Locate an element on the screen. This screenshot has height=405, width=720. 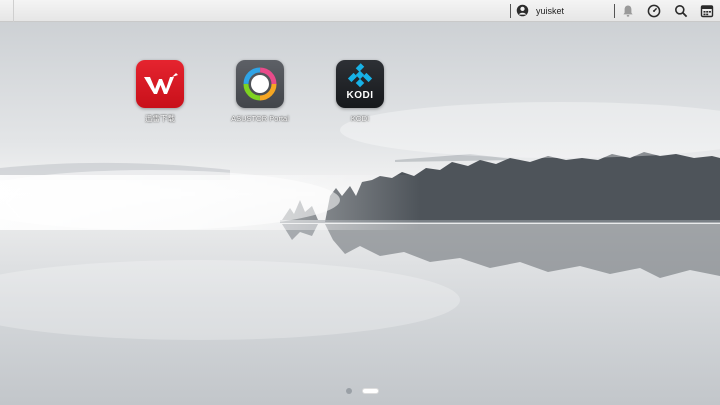
search-icon is located at coordinates (681, 11).